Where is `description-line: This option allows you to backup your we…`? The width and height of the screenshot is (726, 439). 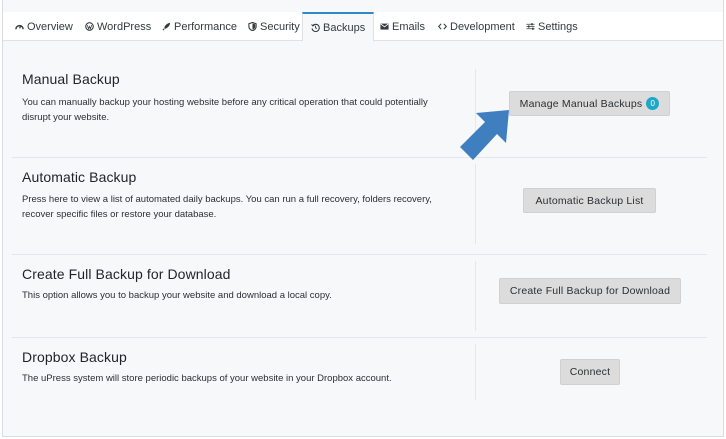 description-line: This option allows you to backup your we… is located at coordinates (177, 295).